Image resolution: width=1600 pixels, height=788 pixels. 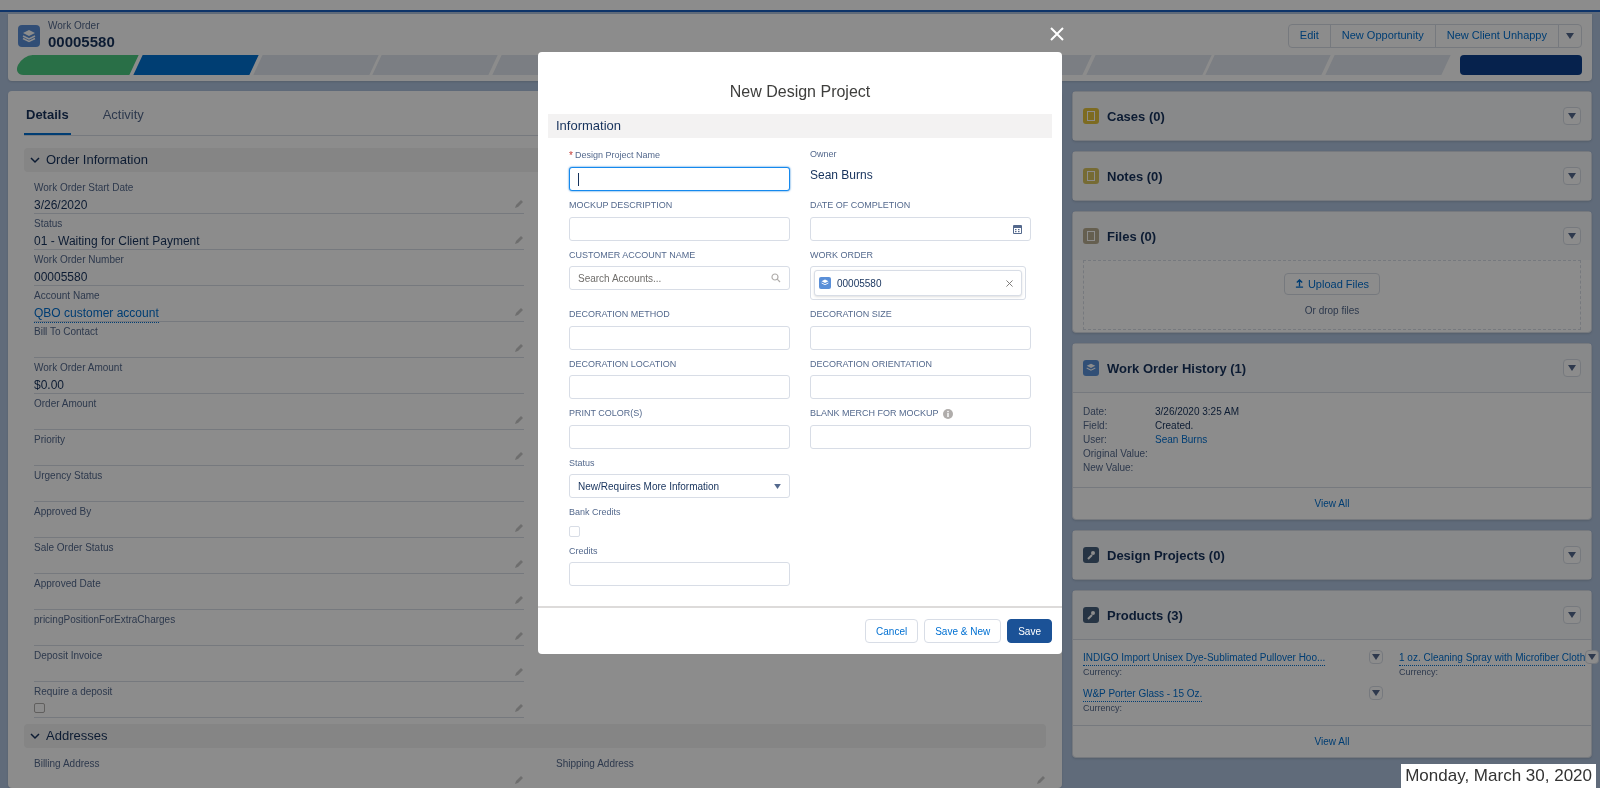 I want to click on field-label: Shipping Address, so click(x=595, y=763).